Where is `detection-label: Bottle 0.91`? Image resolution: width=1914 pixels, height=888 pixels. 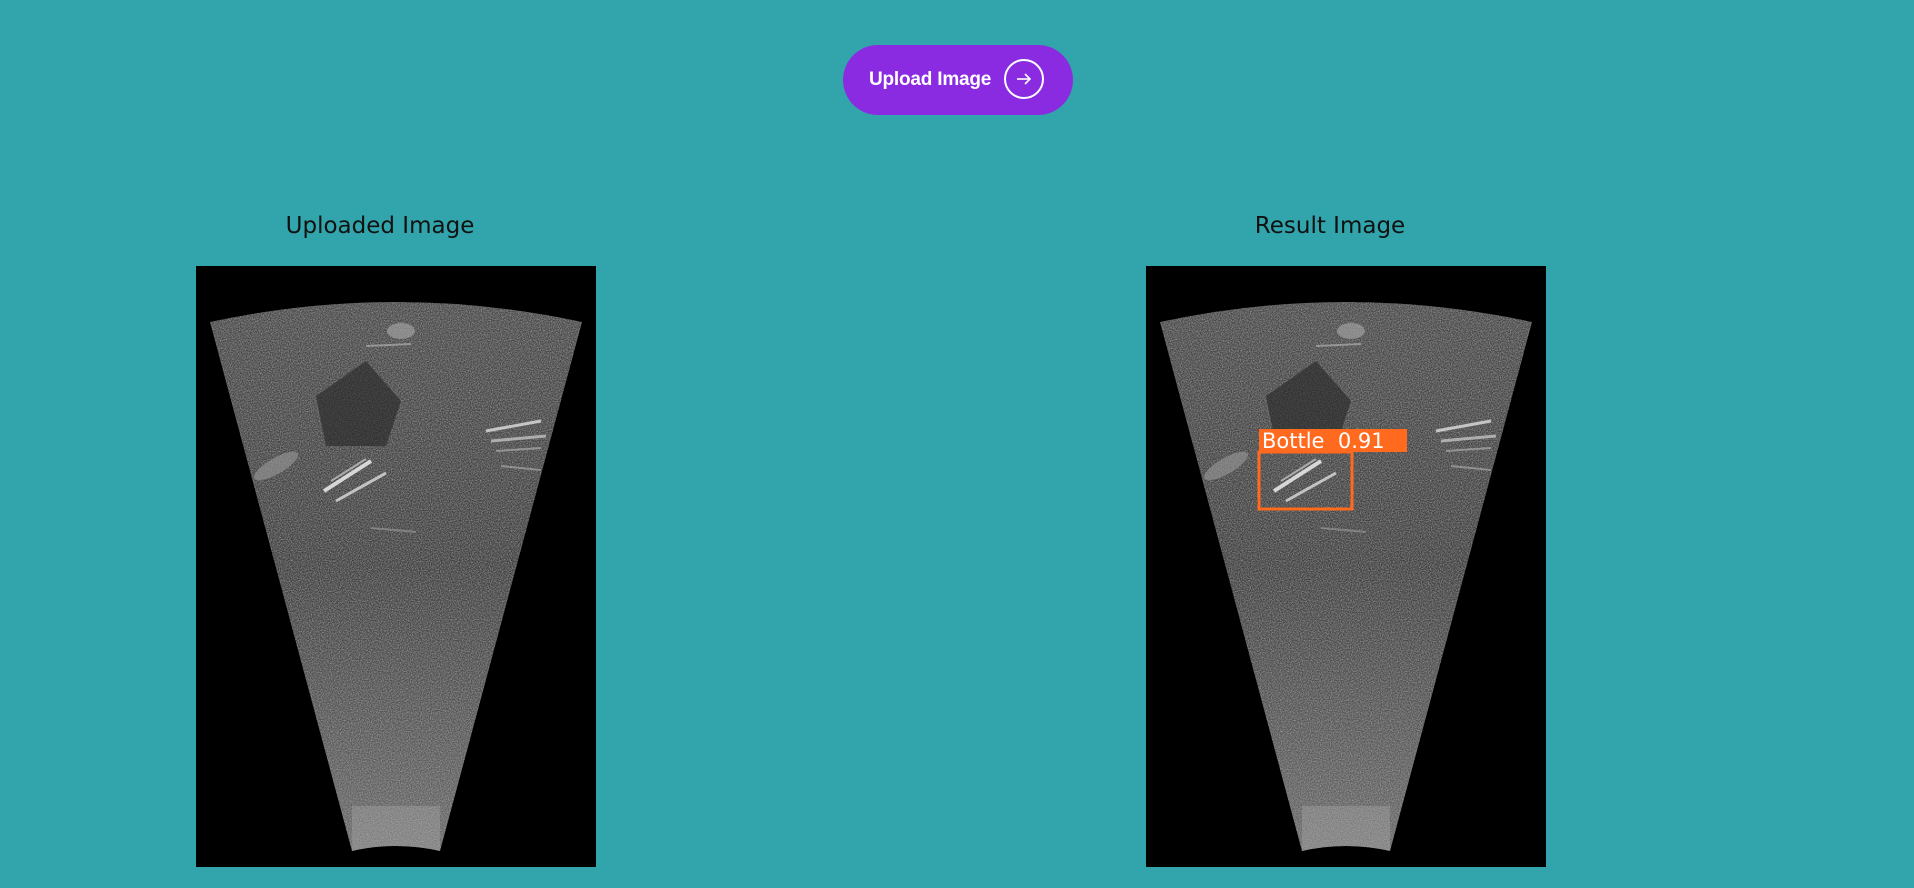 detection-label: Bottle 0.91 is located at coordinates (1323, 441).